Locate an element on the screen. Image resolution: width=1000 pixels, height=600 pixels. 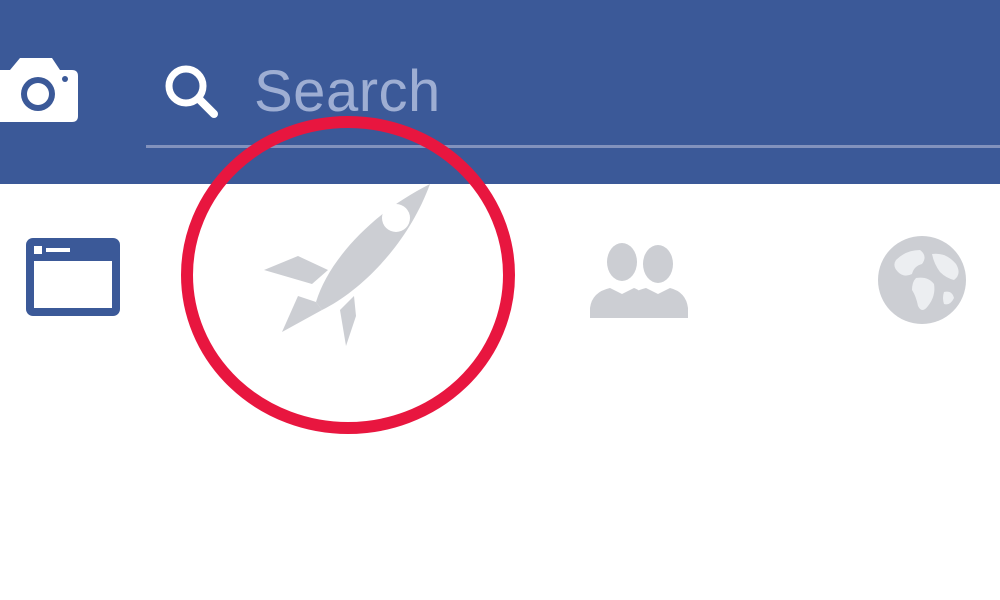
search-placeholder: Search is located at coordinates (347, 91).